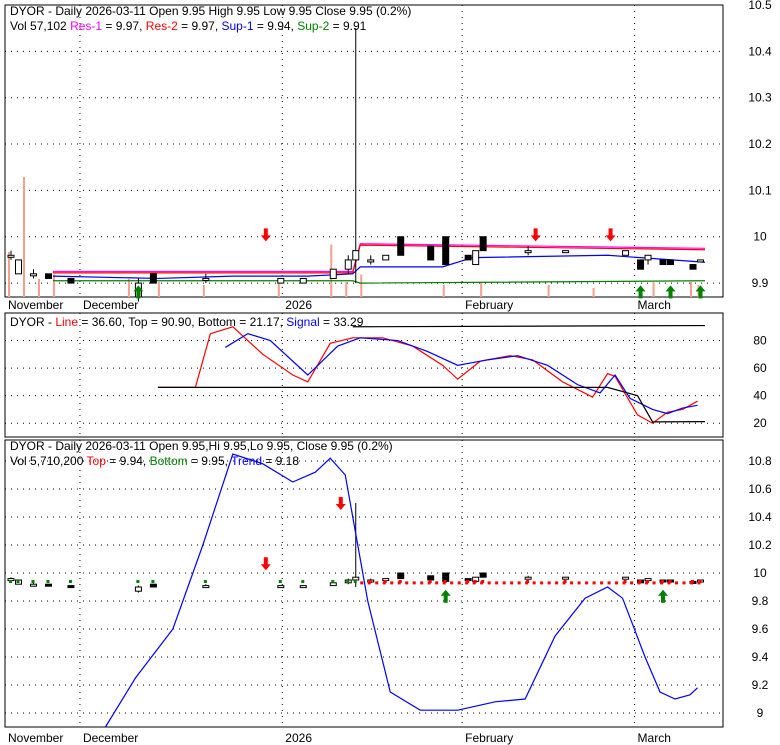 The image size is (780, 745). I want to click on y-tick-label: 9.2, so click(760, 685).